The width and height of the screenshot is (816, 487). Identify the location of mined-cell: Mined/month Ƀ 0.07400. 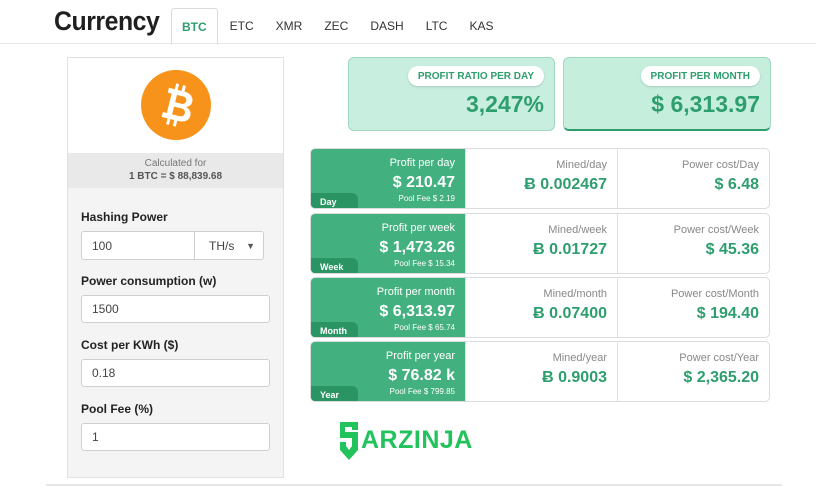
(541, 307).